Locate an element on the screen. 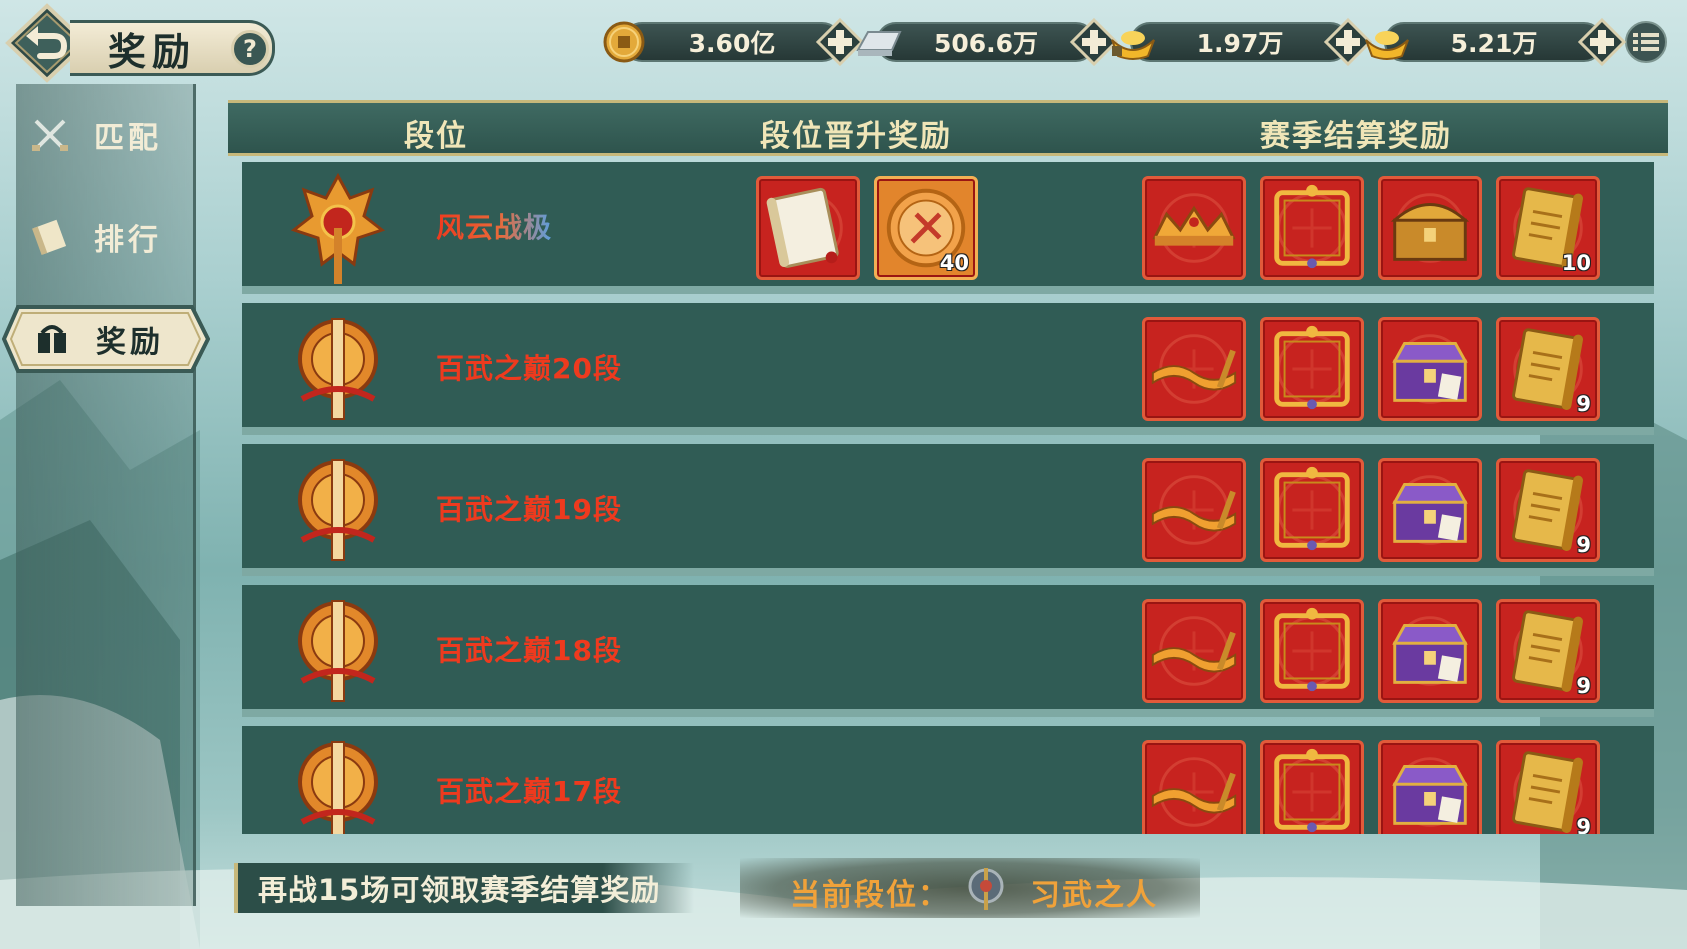  add-gold-button is located at coordinates (1602, 42).